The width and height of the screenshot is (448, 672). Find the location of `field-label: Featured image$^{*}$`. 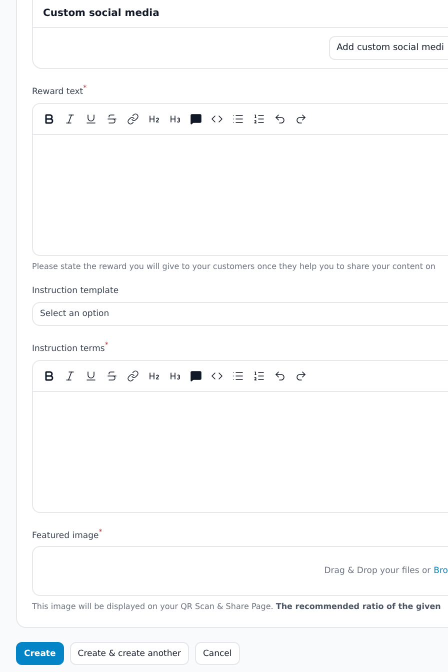

field-label: Featured image$^{*}$ is located at coordinates (68, 534).